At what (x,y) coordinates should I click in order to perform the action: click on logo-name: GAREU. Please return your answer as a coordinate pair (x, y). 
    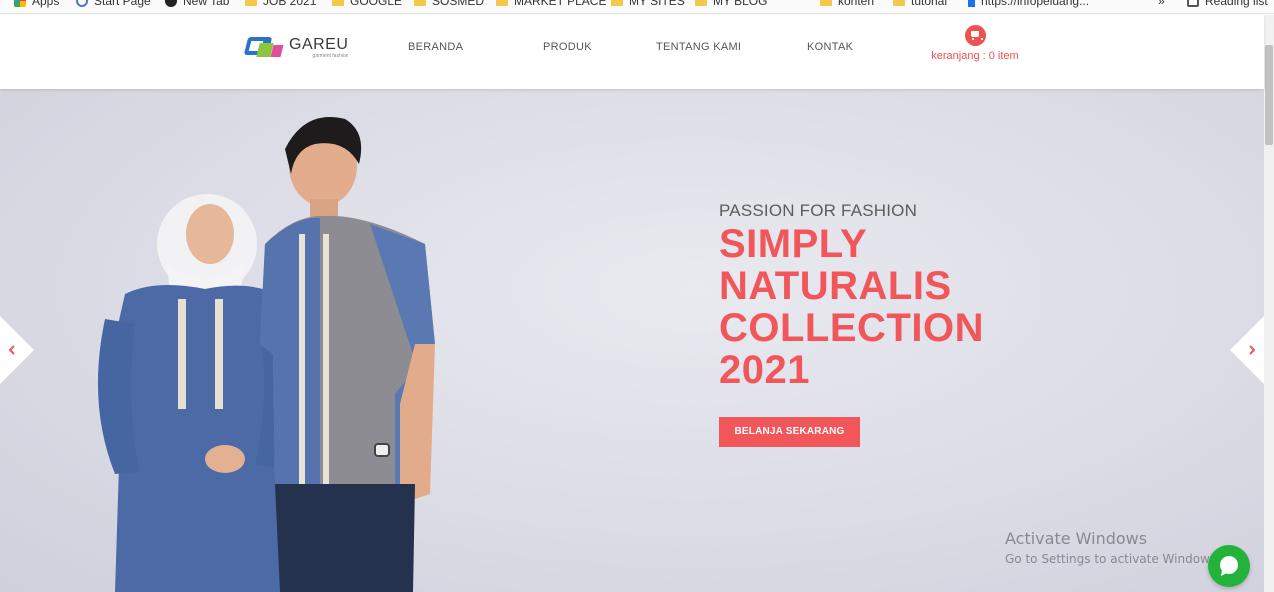
    Looking at the image, I should click on (319, 44).